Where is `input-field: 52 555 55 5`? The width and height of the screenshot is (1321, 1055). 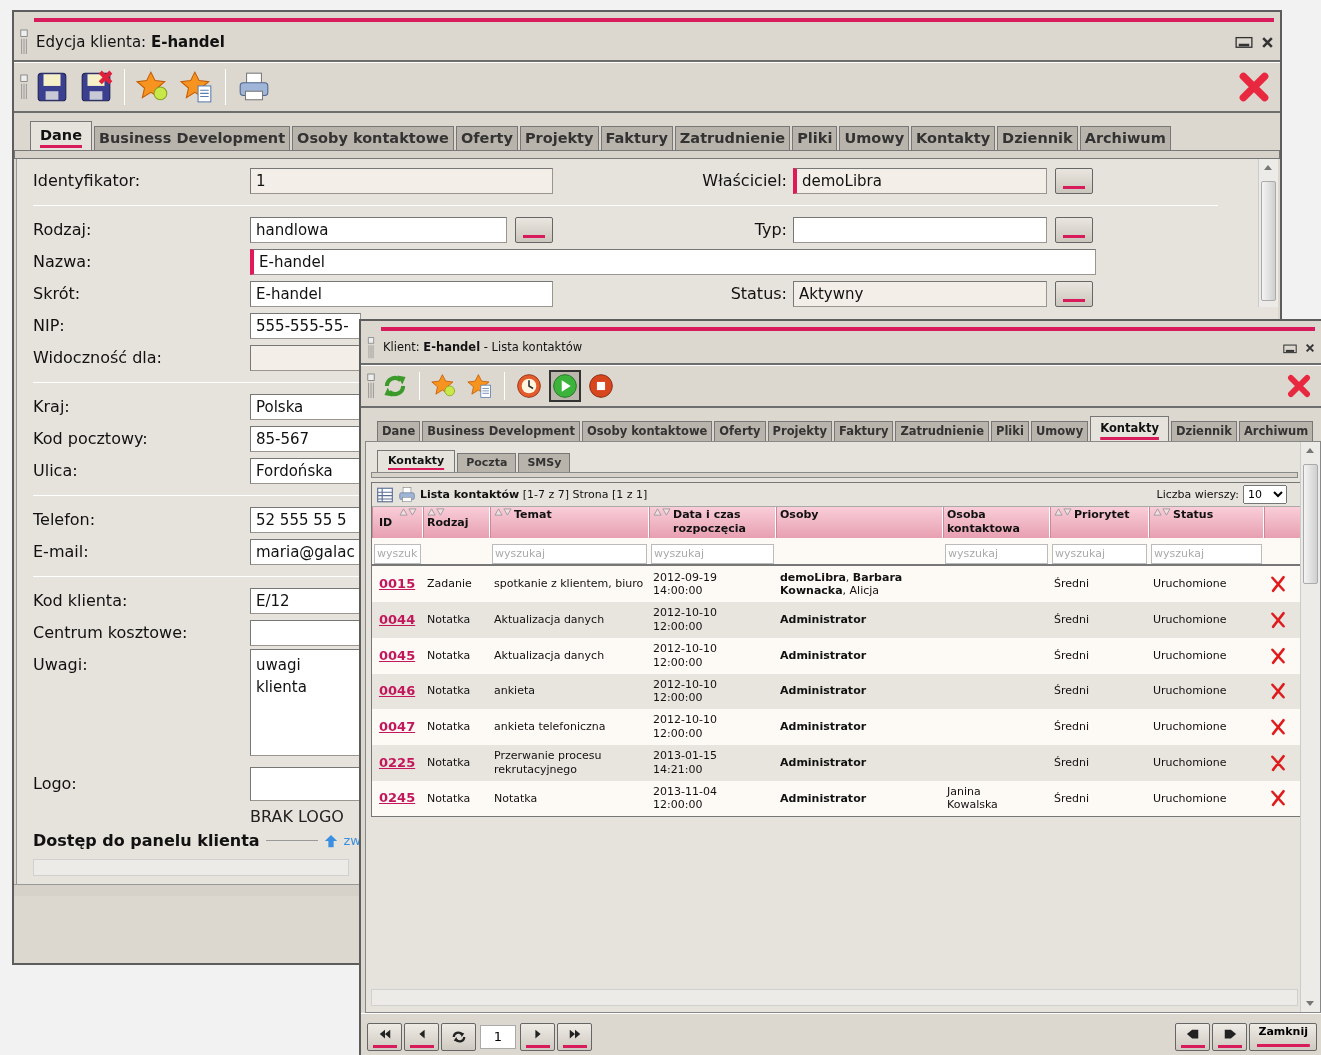 input-field: 52 555 55 5 is located at coordinates (305, 519).